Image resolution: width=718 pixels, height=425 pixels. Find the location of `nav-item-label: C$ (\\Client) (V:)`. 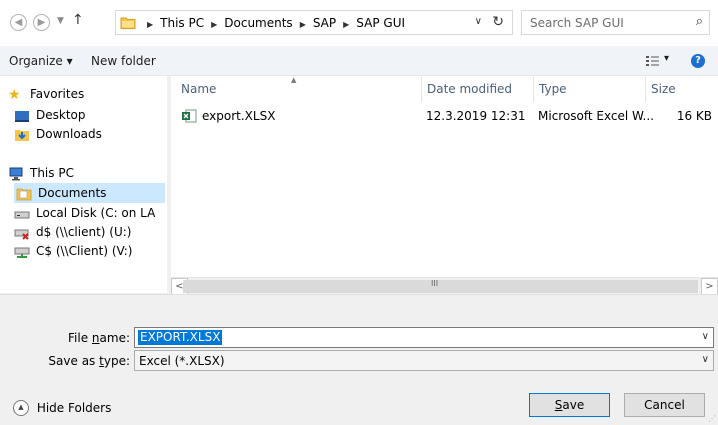

nav-item-label: C$ (\\Client) (V:) is located at coordinates (84, 251).